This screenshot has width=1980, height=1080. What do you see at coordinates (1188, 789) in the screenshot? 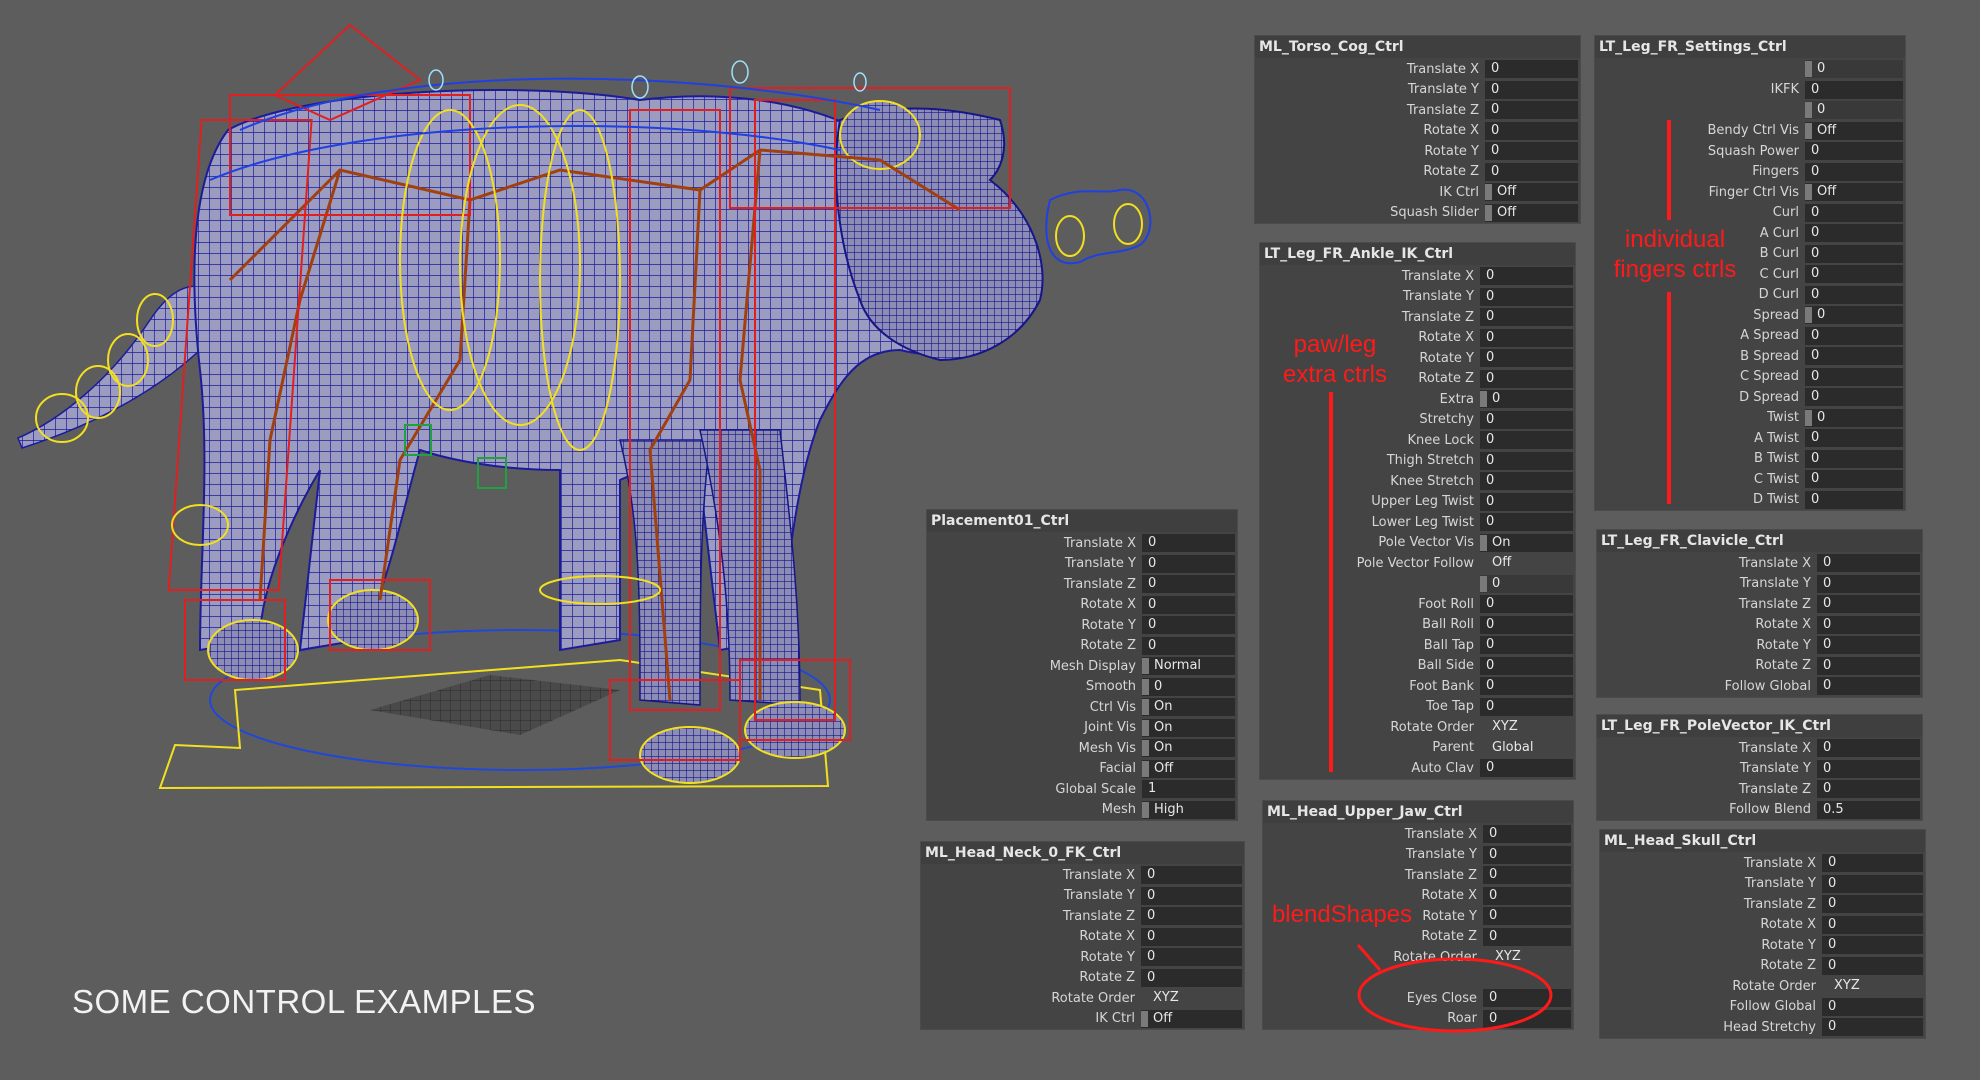
I see `attribute-value-field: 1` at bounding box center [1188, 789].